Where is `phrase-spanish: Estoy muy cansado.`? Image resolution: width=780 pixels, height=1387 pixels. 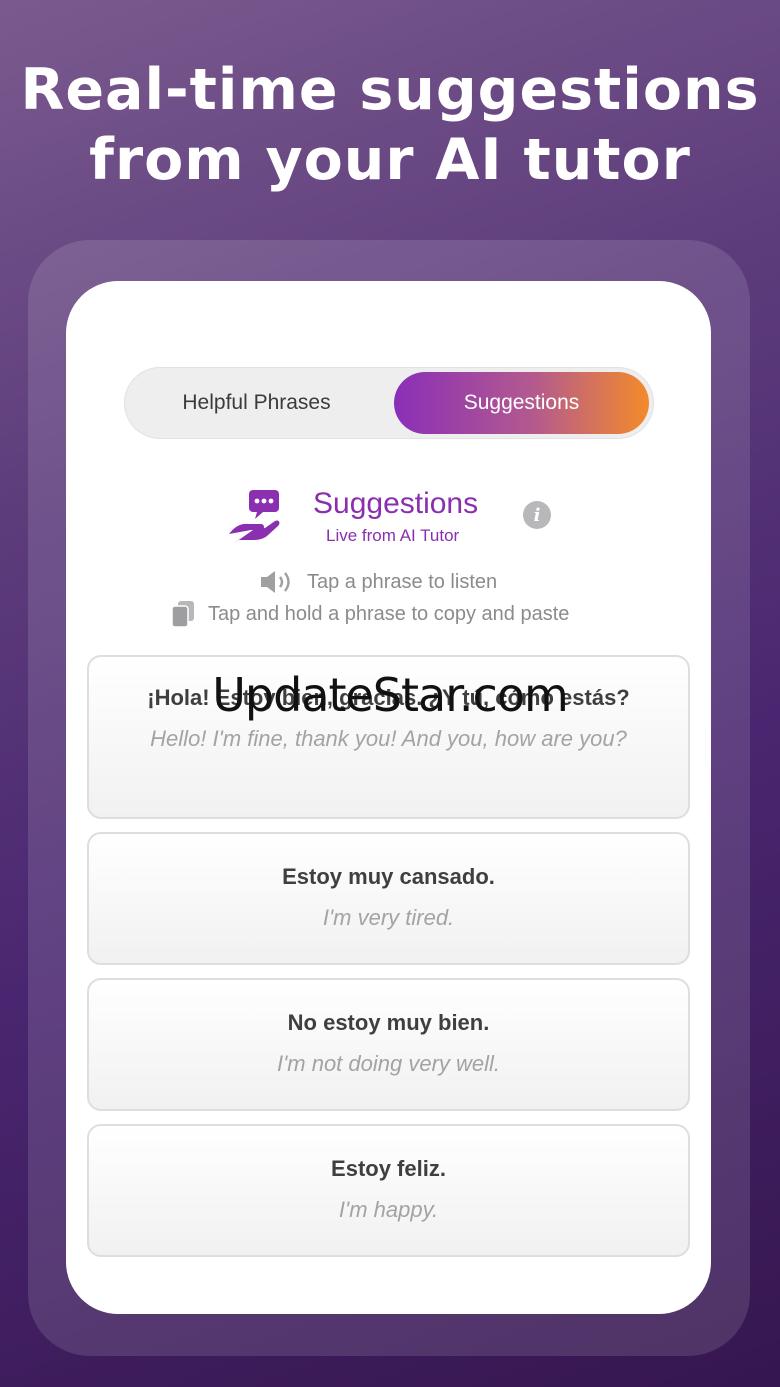
phrase-spanish: Estoy muy cansado. is located at coordinates (388, 876).